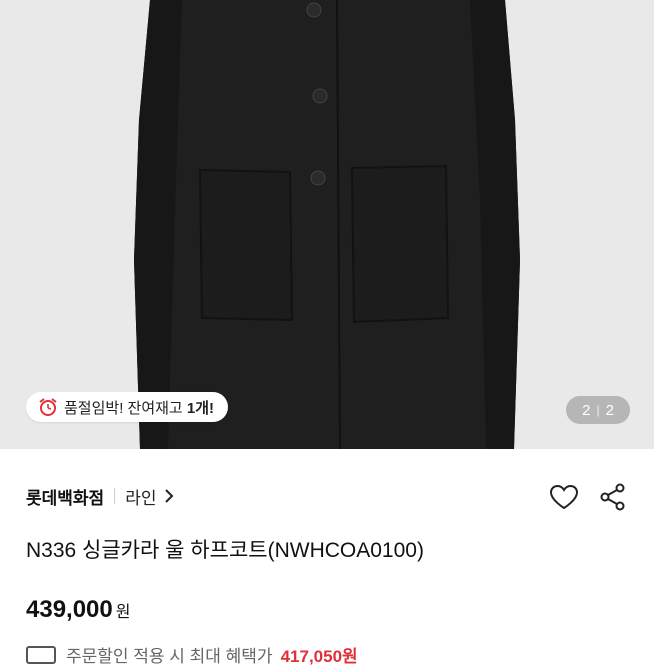 This screenshot has height=667, width=654. What do you see at coordinates (169, 656) in the screenshot?
I see `benefit-label: 주문할인 적용 시 최대 혜택가` at bounding box center [169, 656].